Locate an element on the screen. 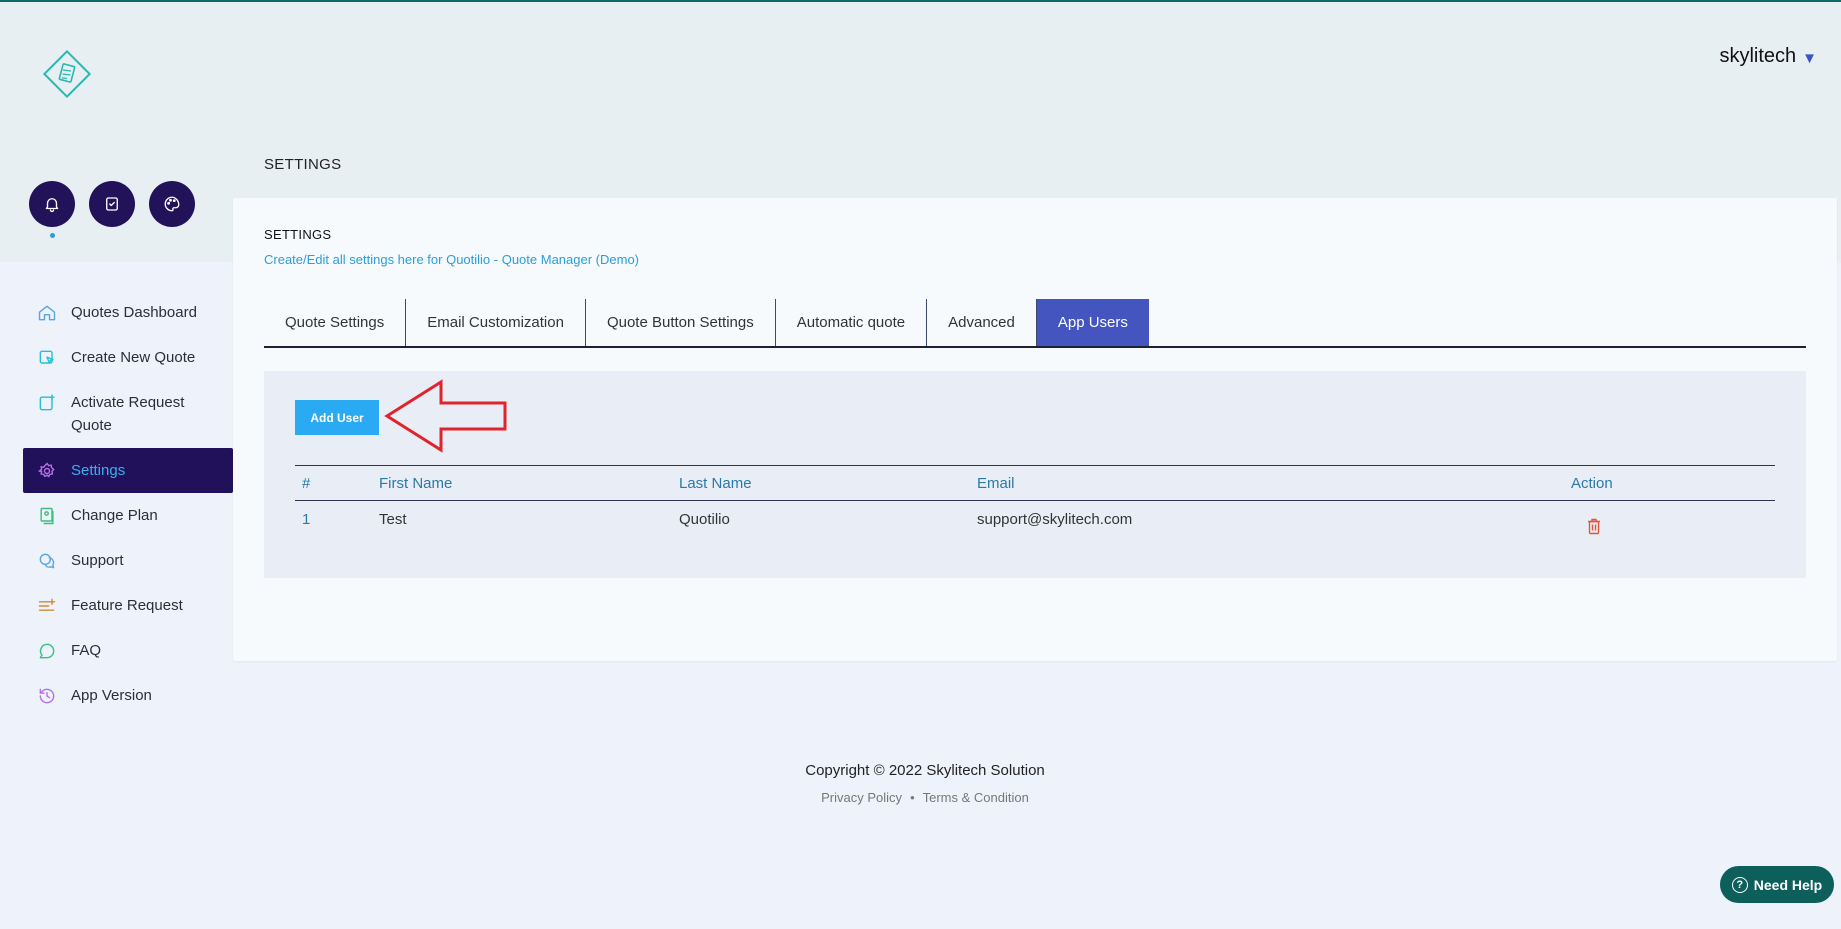 The image size is (1841, 929). privacy-policy-link: Privacy Policy is located at coordinates (861, 797).